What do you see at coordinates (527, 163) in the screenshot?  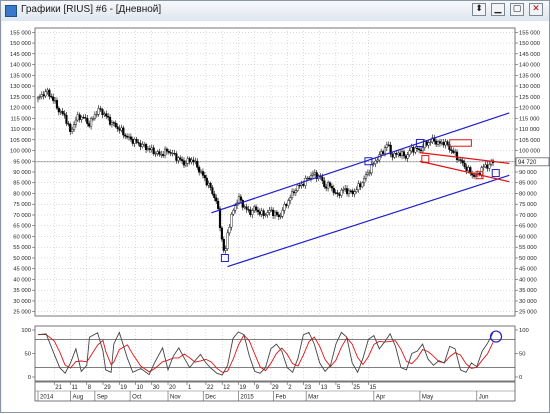 I see `last-price-label: 94 720` at bounding box center [527, 163].